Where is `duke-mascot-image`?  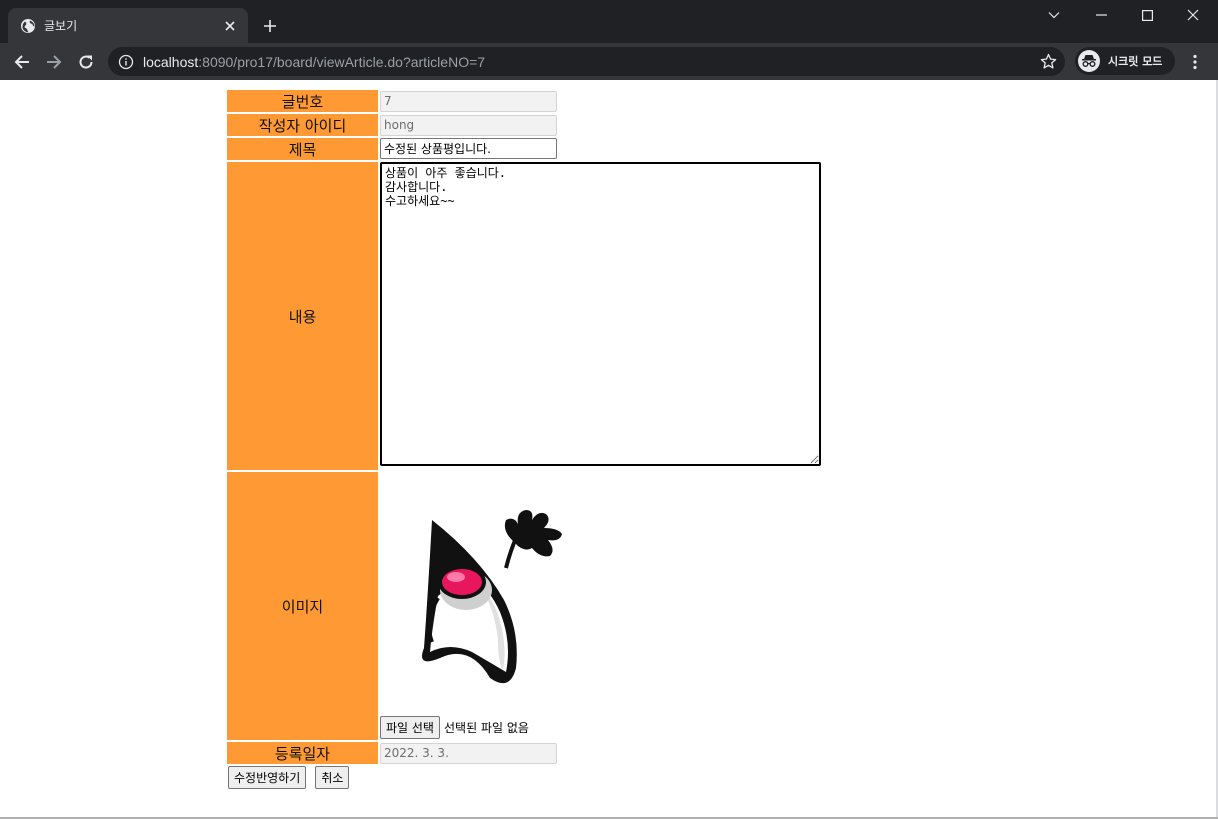 duke-mascot-image is located at coordinates (492, 597).